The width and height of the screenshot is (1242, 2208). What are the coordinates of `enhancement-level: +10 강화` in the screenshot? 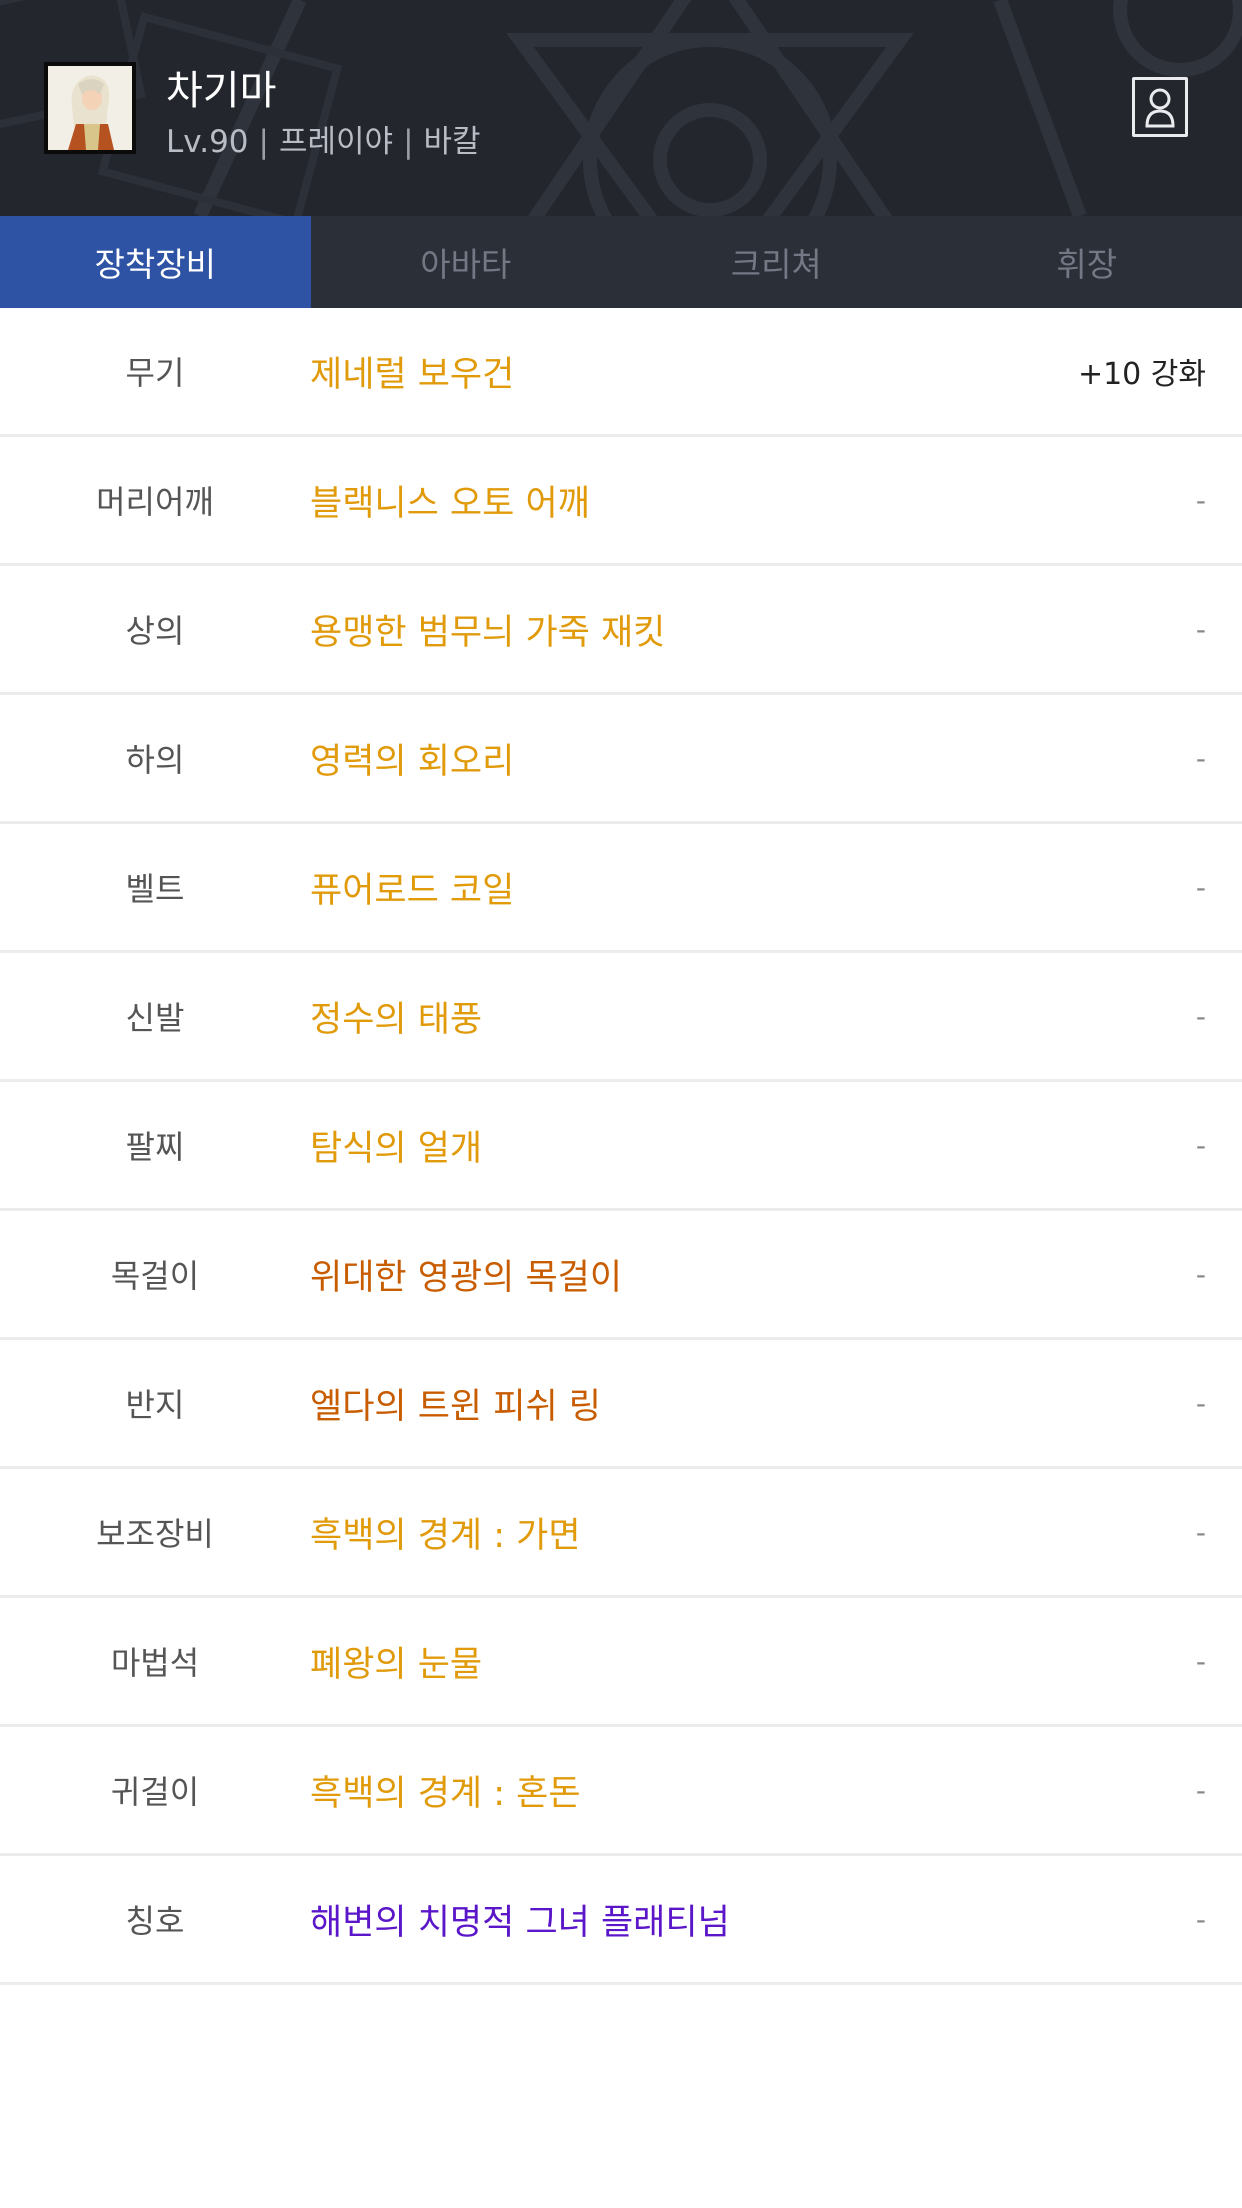 It's located at (1141, 374).